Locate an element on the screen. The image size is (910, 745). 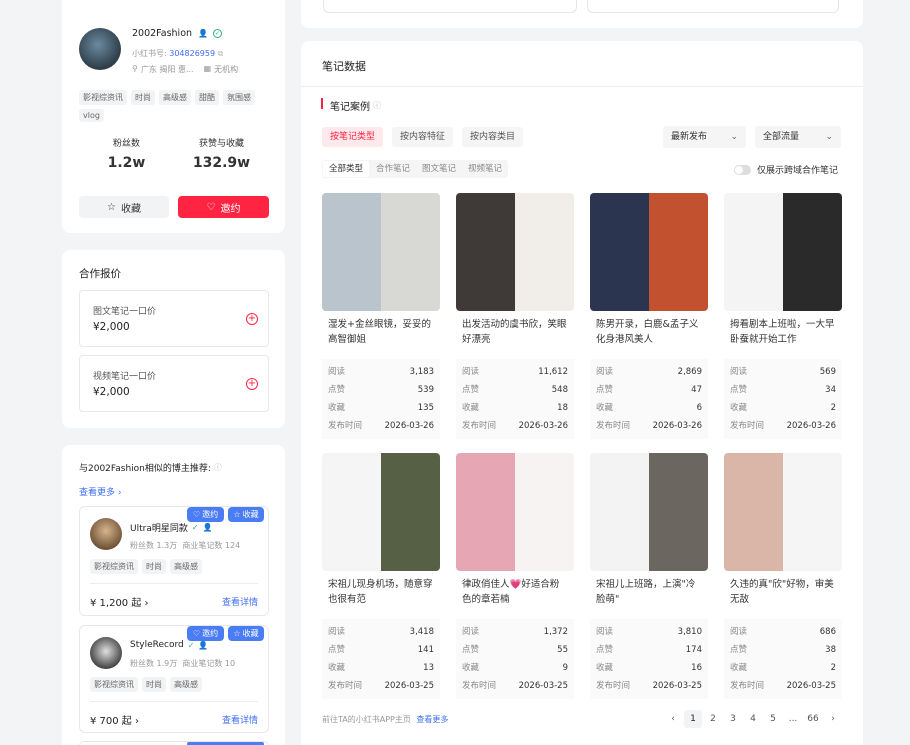
similar-more-link: 查看更多 › is located at coordinates (100, 491).